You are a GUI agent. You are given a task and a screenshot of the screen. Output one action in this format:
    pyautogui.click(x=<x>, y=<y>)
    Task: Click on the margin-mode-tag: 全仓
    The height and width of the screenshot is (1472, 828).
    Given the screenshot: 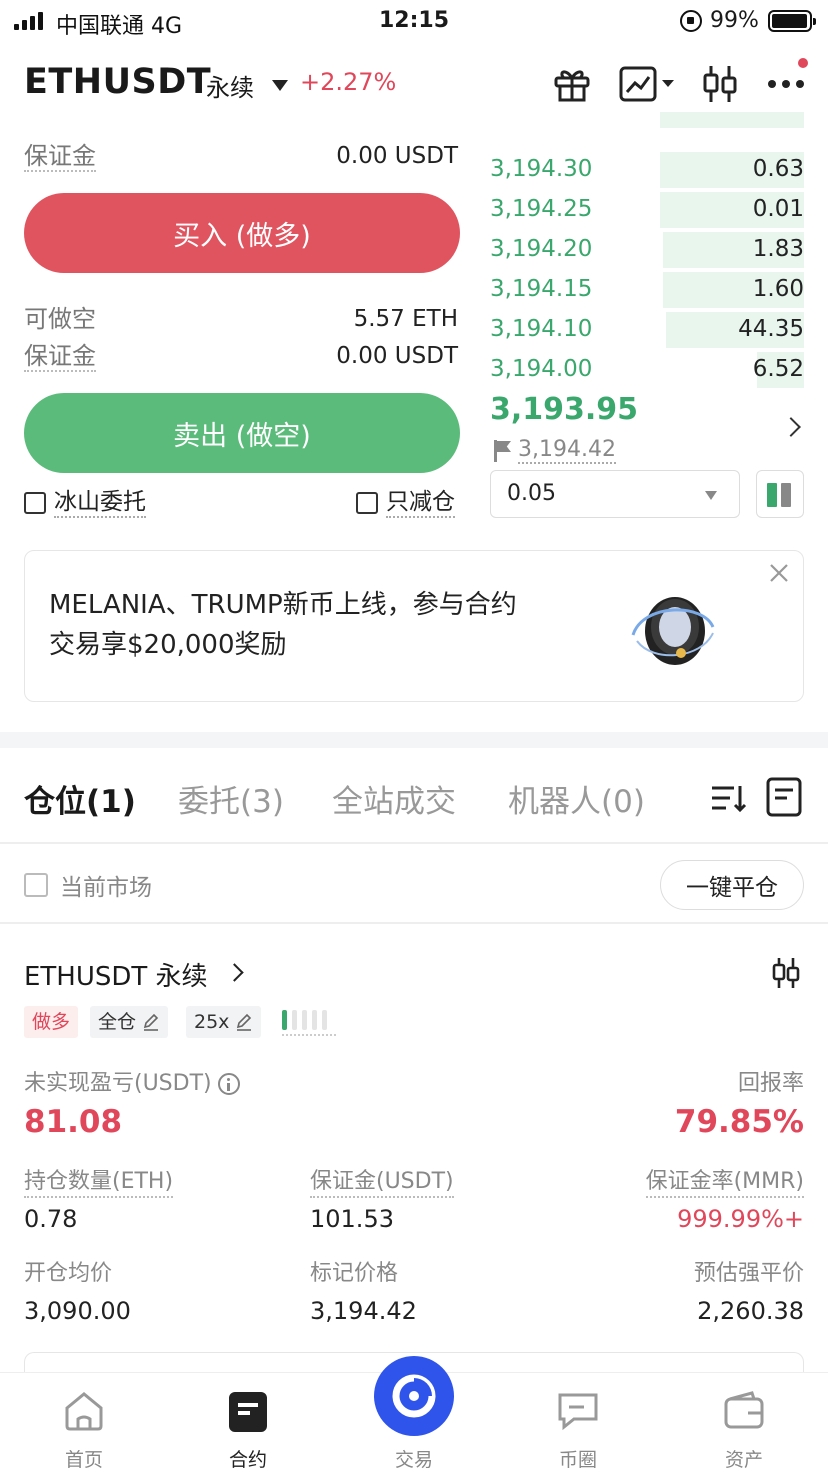 What is the action you would take?
    pyautogui.click(x=129, y=1022)
    